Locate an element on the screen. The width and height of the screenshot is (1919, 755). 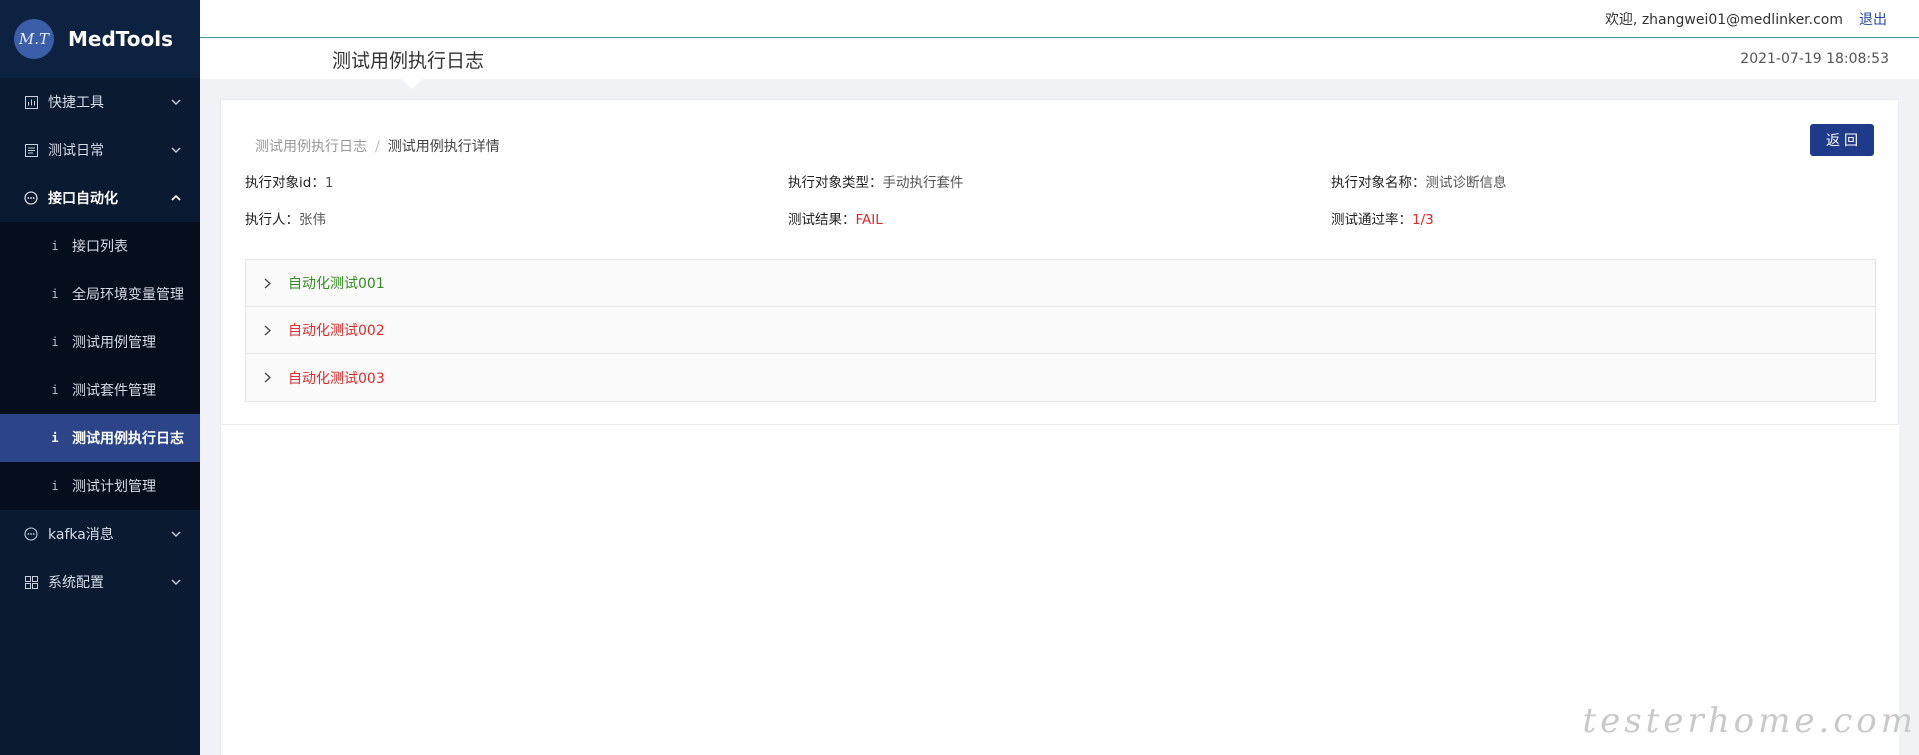
info-row-2: 执行人：张伟 测试结果：FAIL 测试通过率：1/3 is located at coordinates (1059, 218).